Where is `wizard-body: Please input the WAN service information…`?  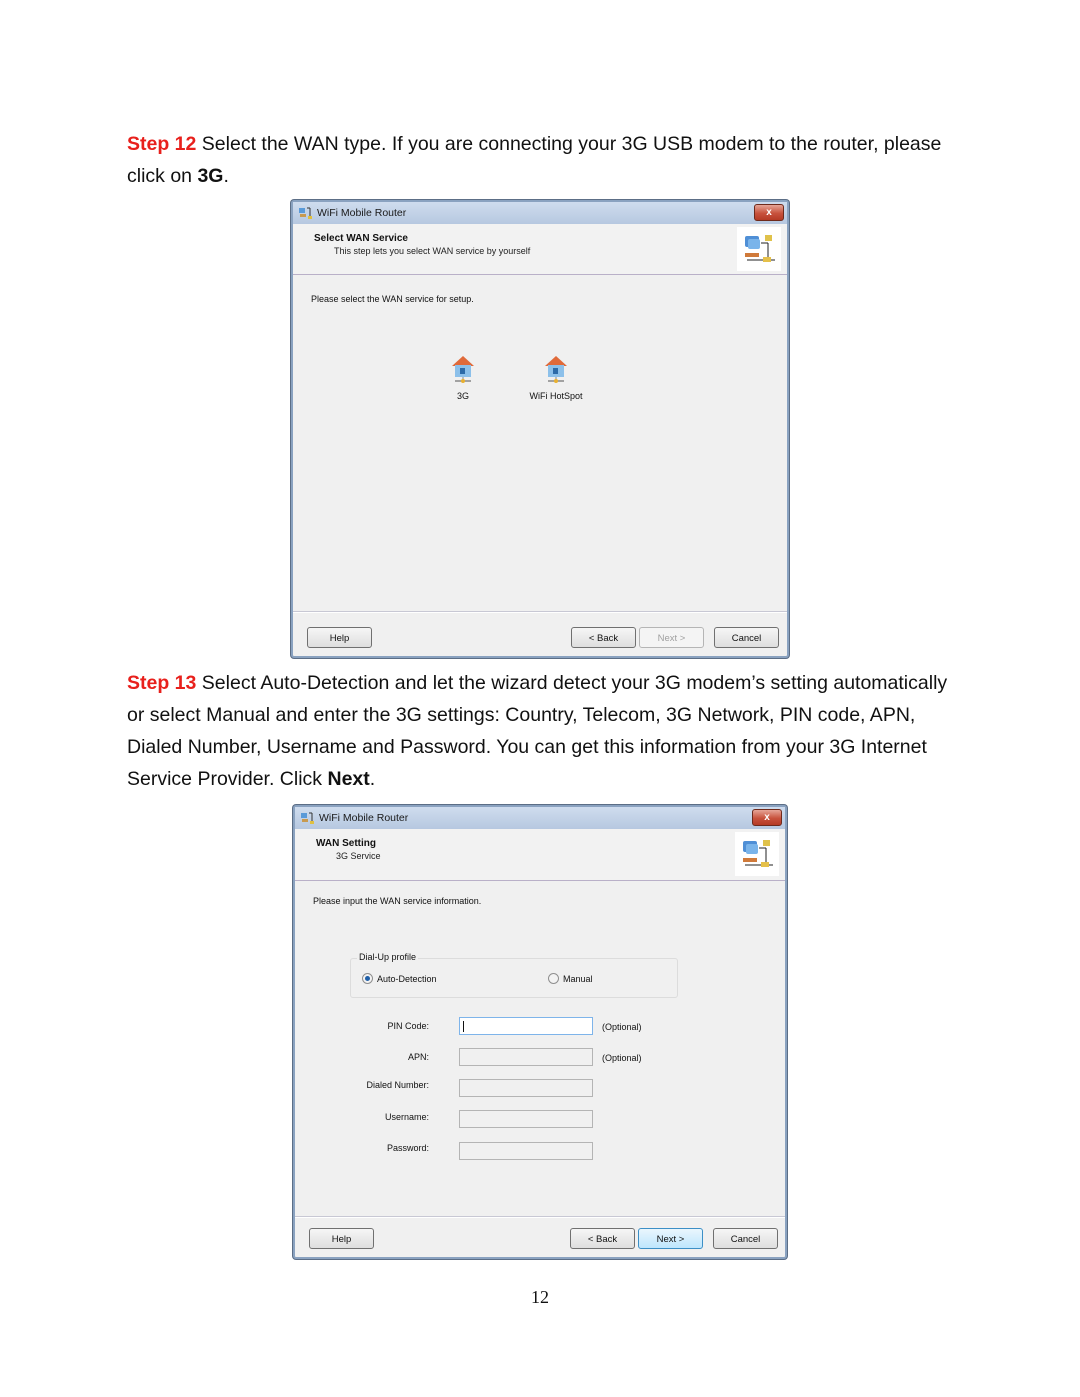
wizard-body: Please input the WAN service information… is located at coordinates (540, 1049).